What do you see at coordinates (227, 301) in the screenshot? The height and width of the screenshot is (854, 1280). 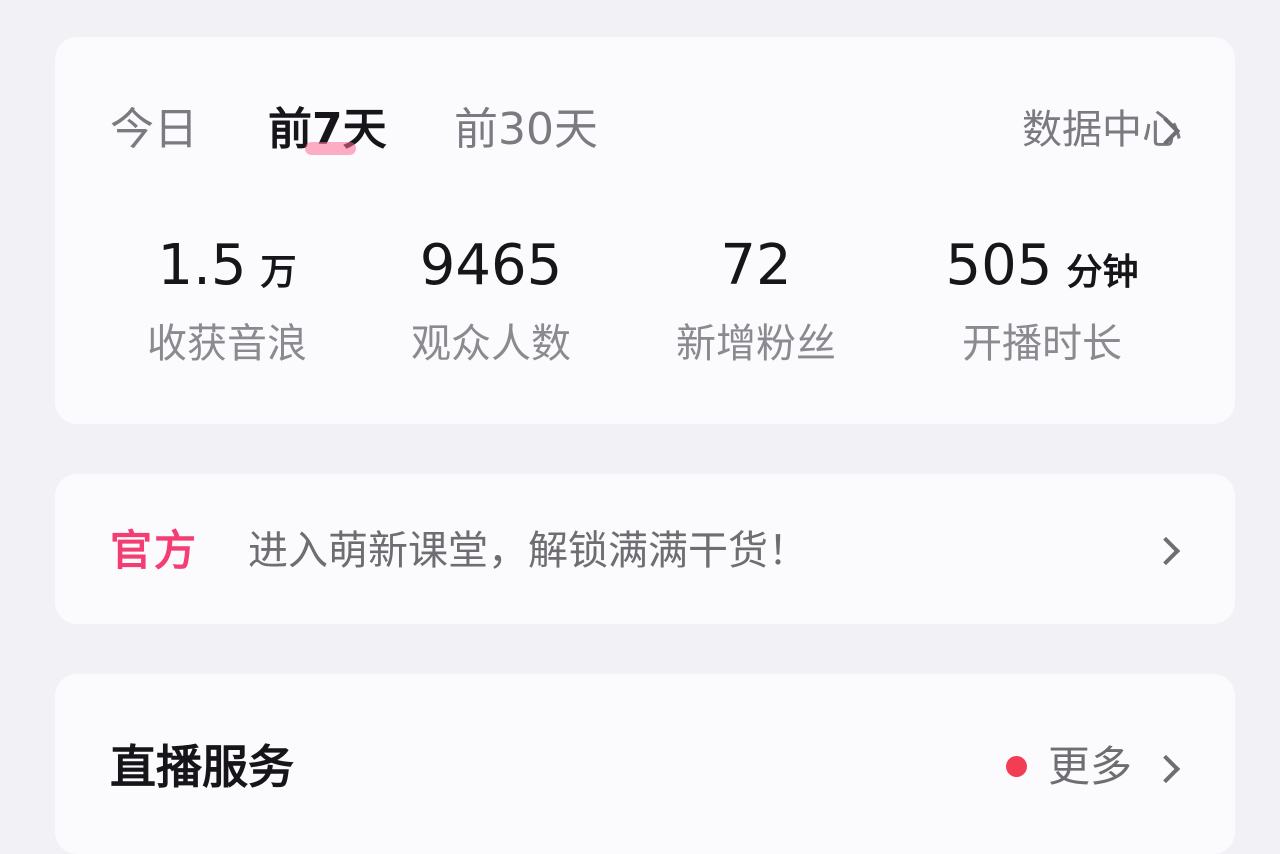 I see `stat-sound-waves: 1.5 万 收获音浪` at bounding box center [227, 301].